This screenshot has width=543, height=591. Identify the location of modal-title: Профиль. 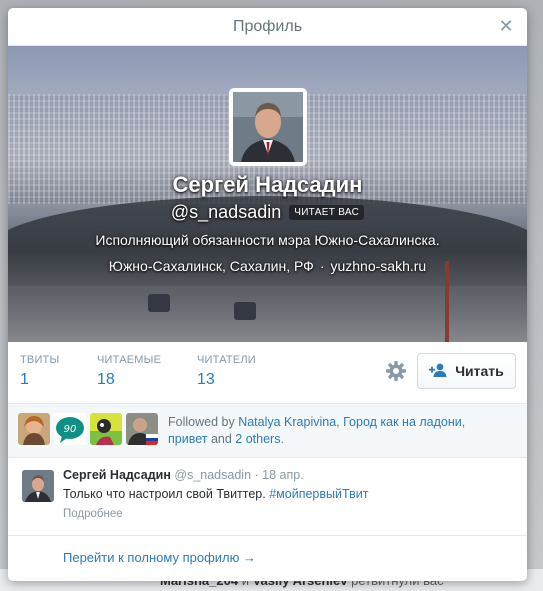
(267, 26).